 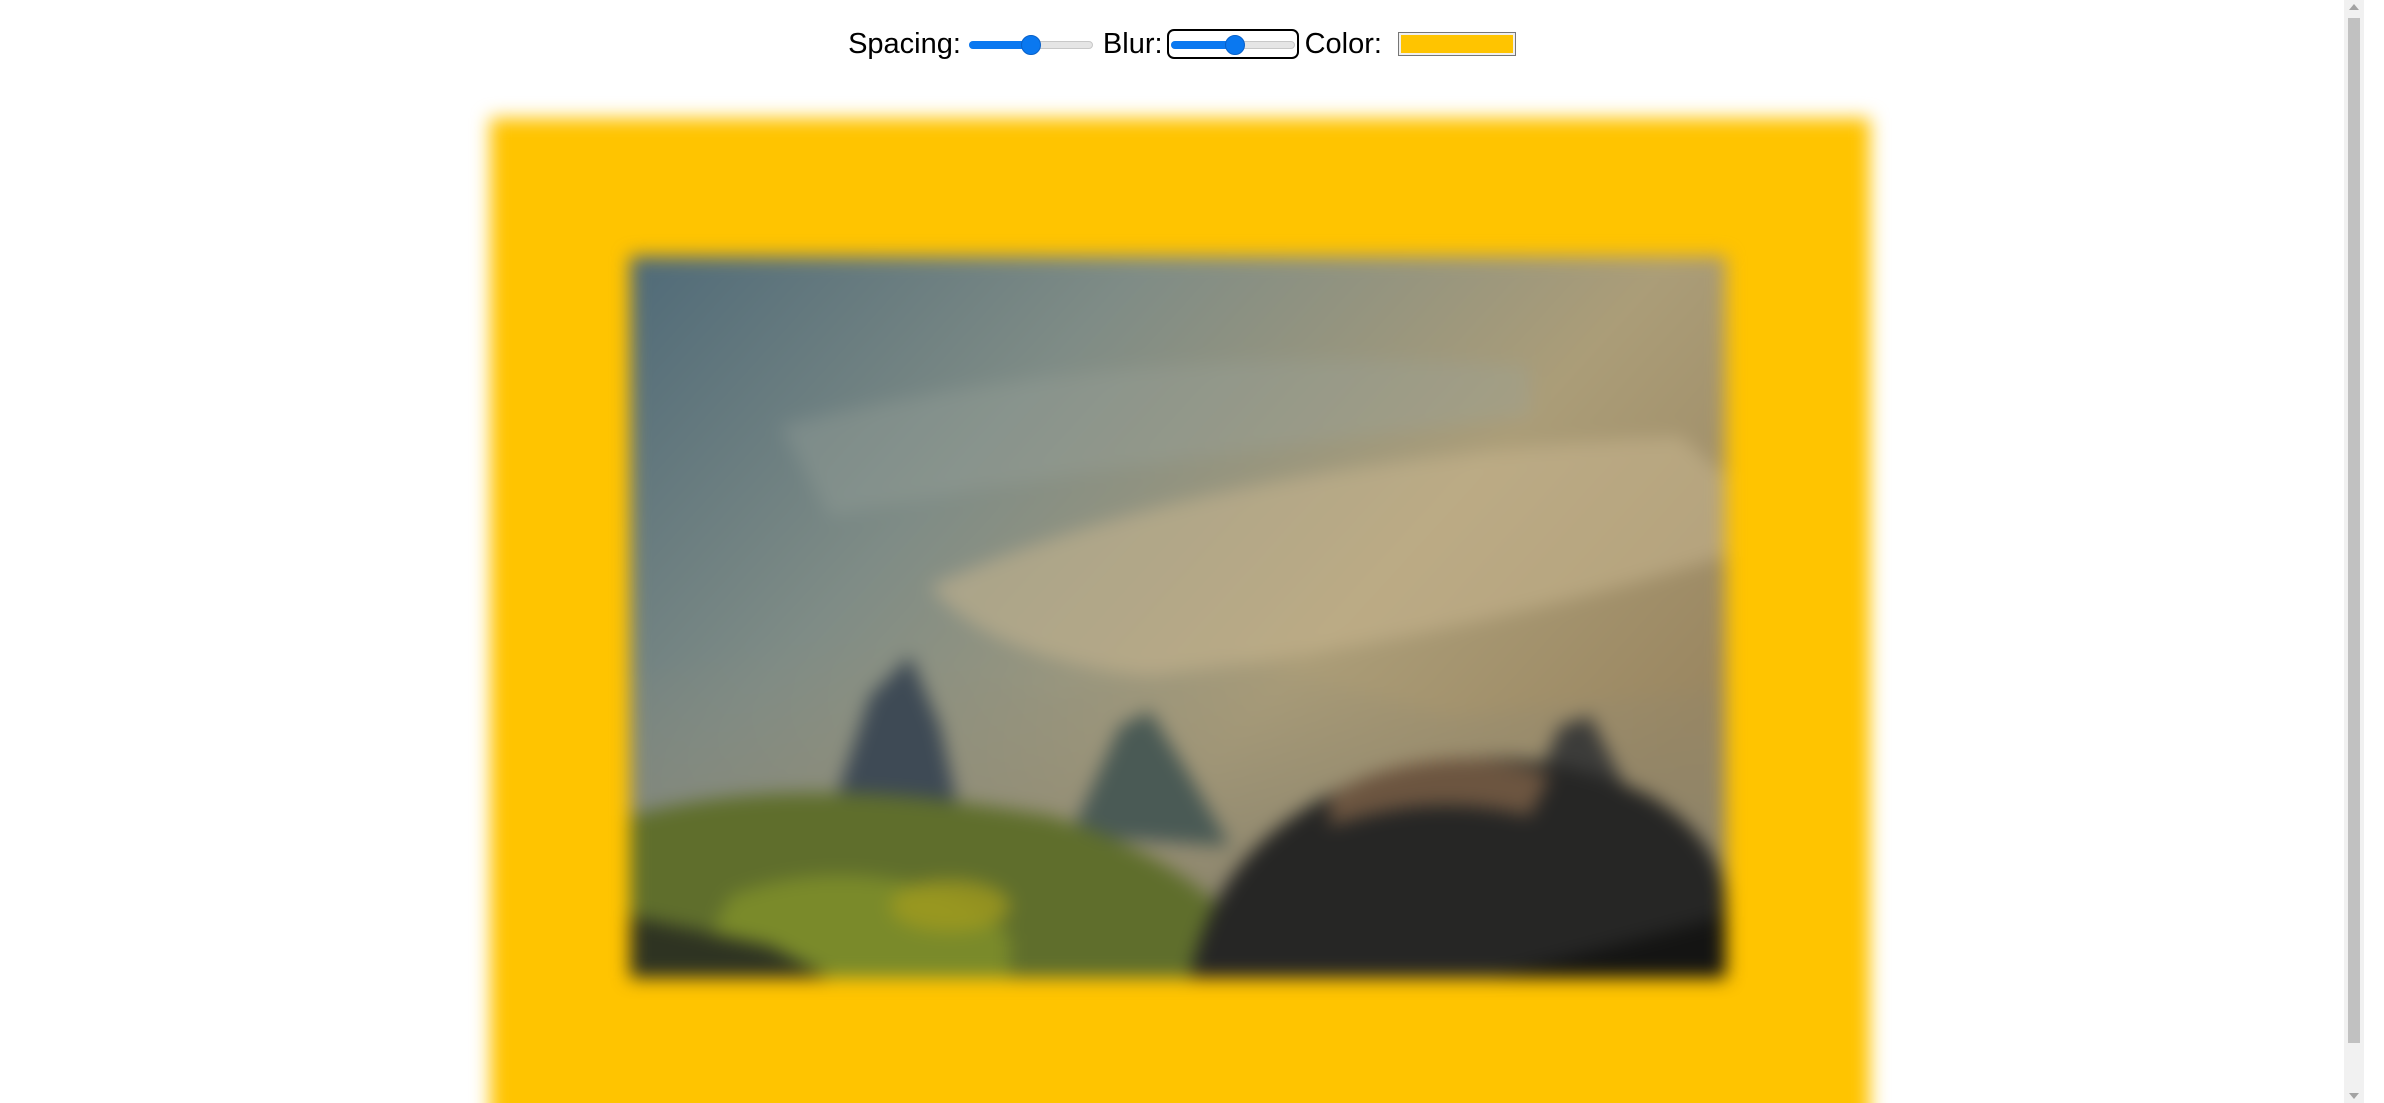 What do you see at coordinates (904, 43) in the screenshot?
I see `spacing-label: Spacing:` at bounding box center [904, 43].